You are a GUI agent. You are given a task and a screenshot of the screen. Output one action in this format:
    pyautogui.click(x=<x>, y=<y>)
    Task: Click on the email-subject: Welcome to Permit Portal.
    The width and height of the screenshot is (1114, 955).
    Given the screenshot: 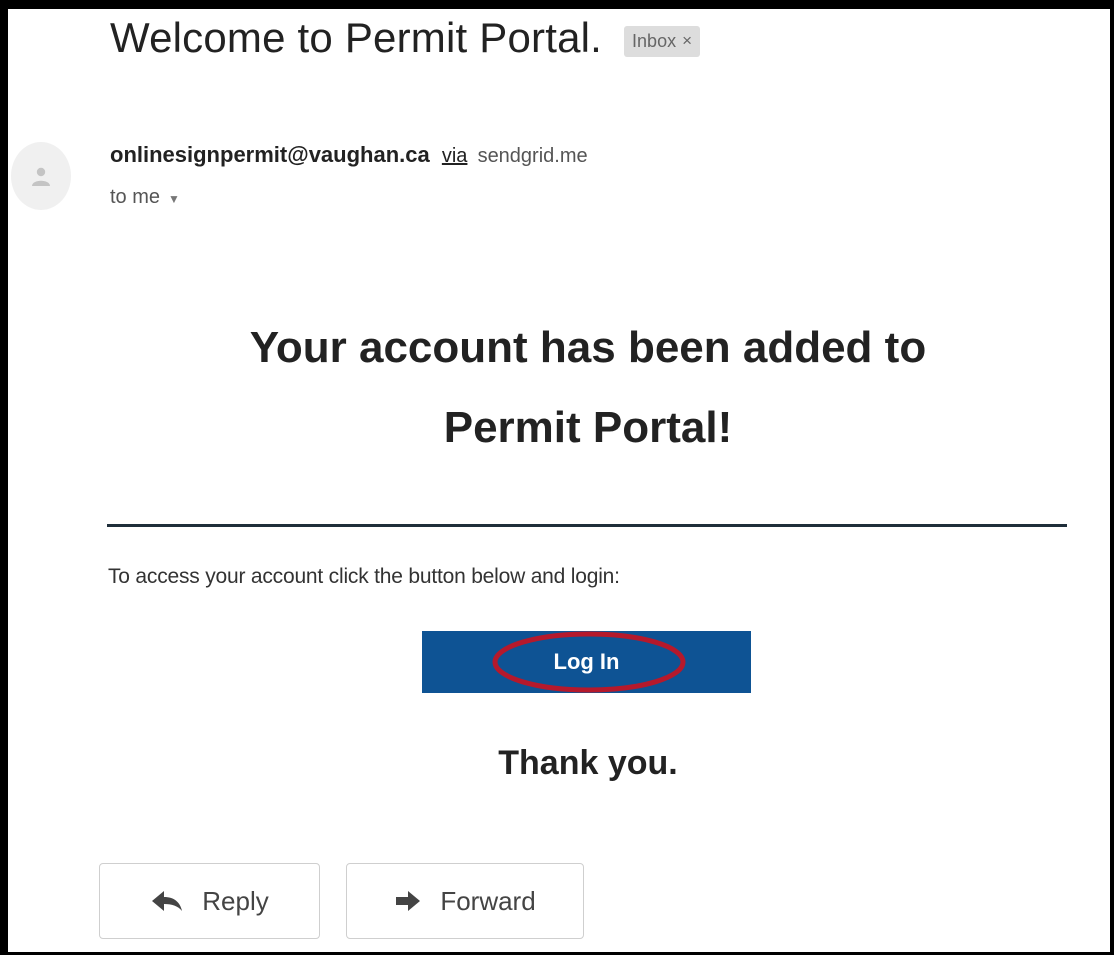 What is the action you would take?
    pyautogui.click(x=356, y=37)
    